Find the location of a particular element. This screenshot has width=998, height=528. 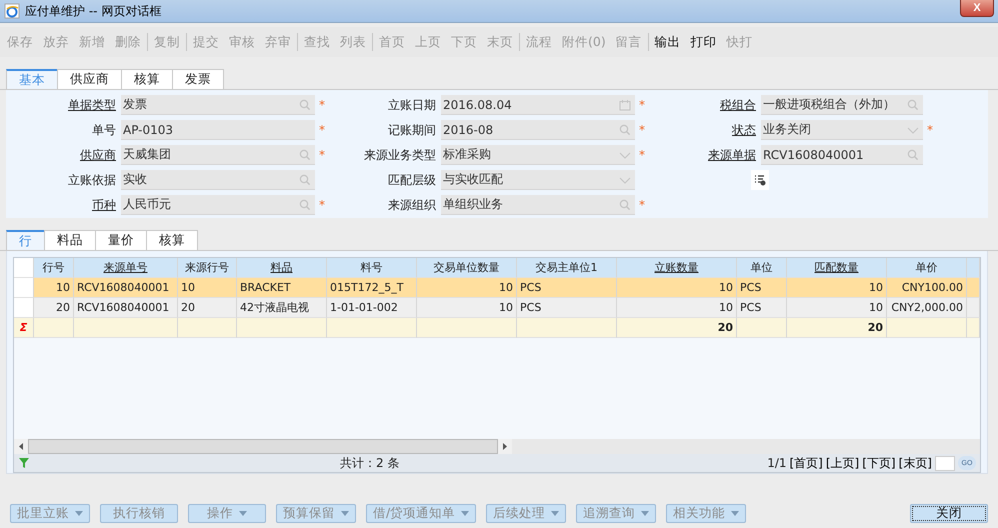

tab: 料品 is located at coordinates (70, 240).